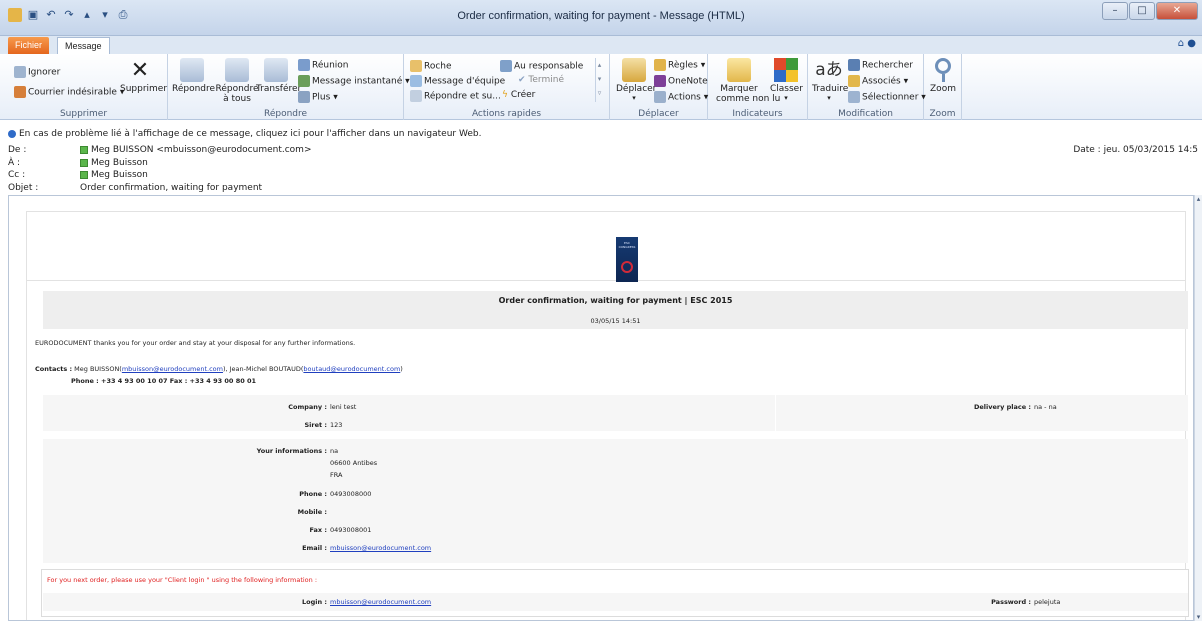  I want to click on informations-label: Your informations :, so click(291, 451).